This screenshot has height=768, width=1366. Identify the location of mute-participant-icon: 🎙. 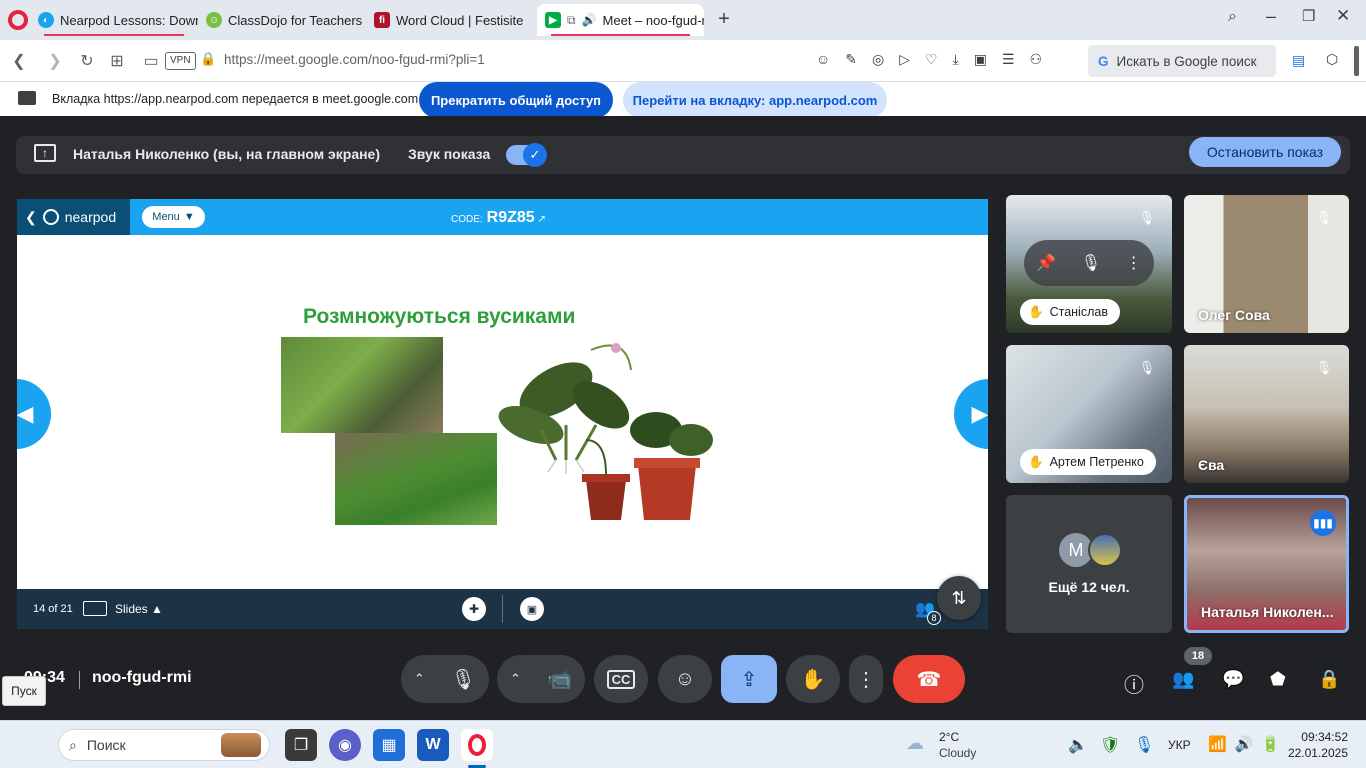
(1091, 263).